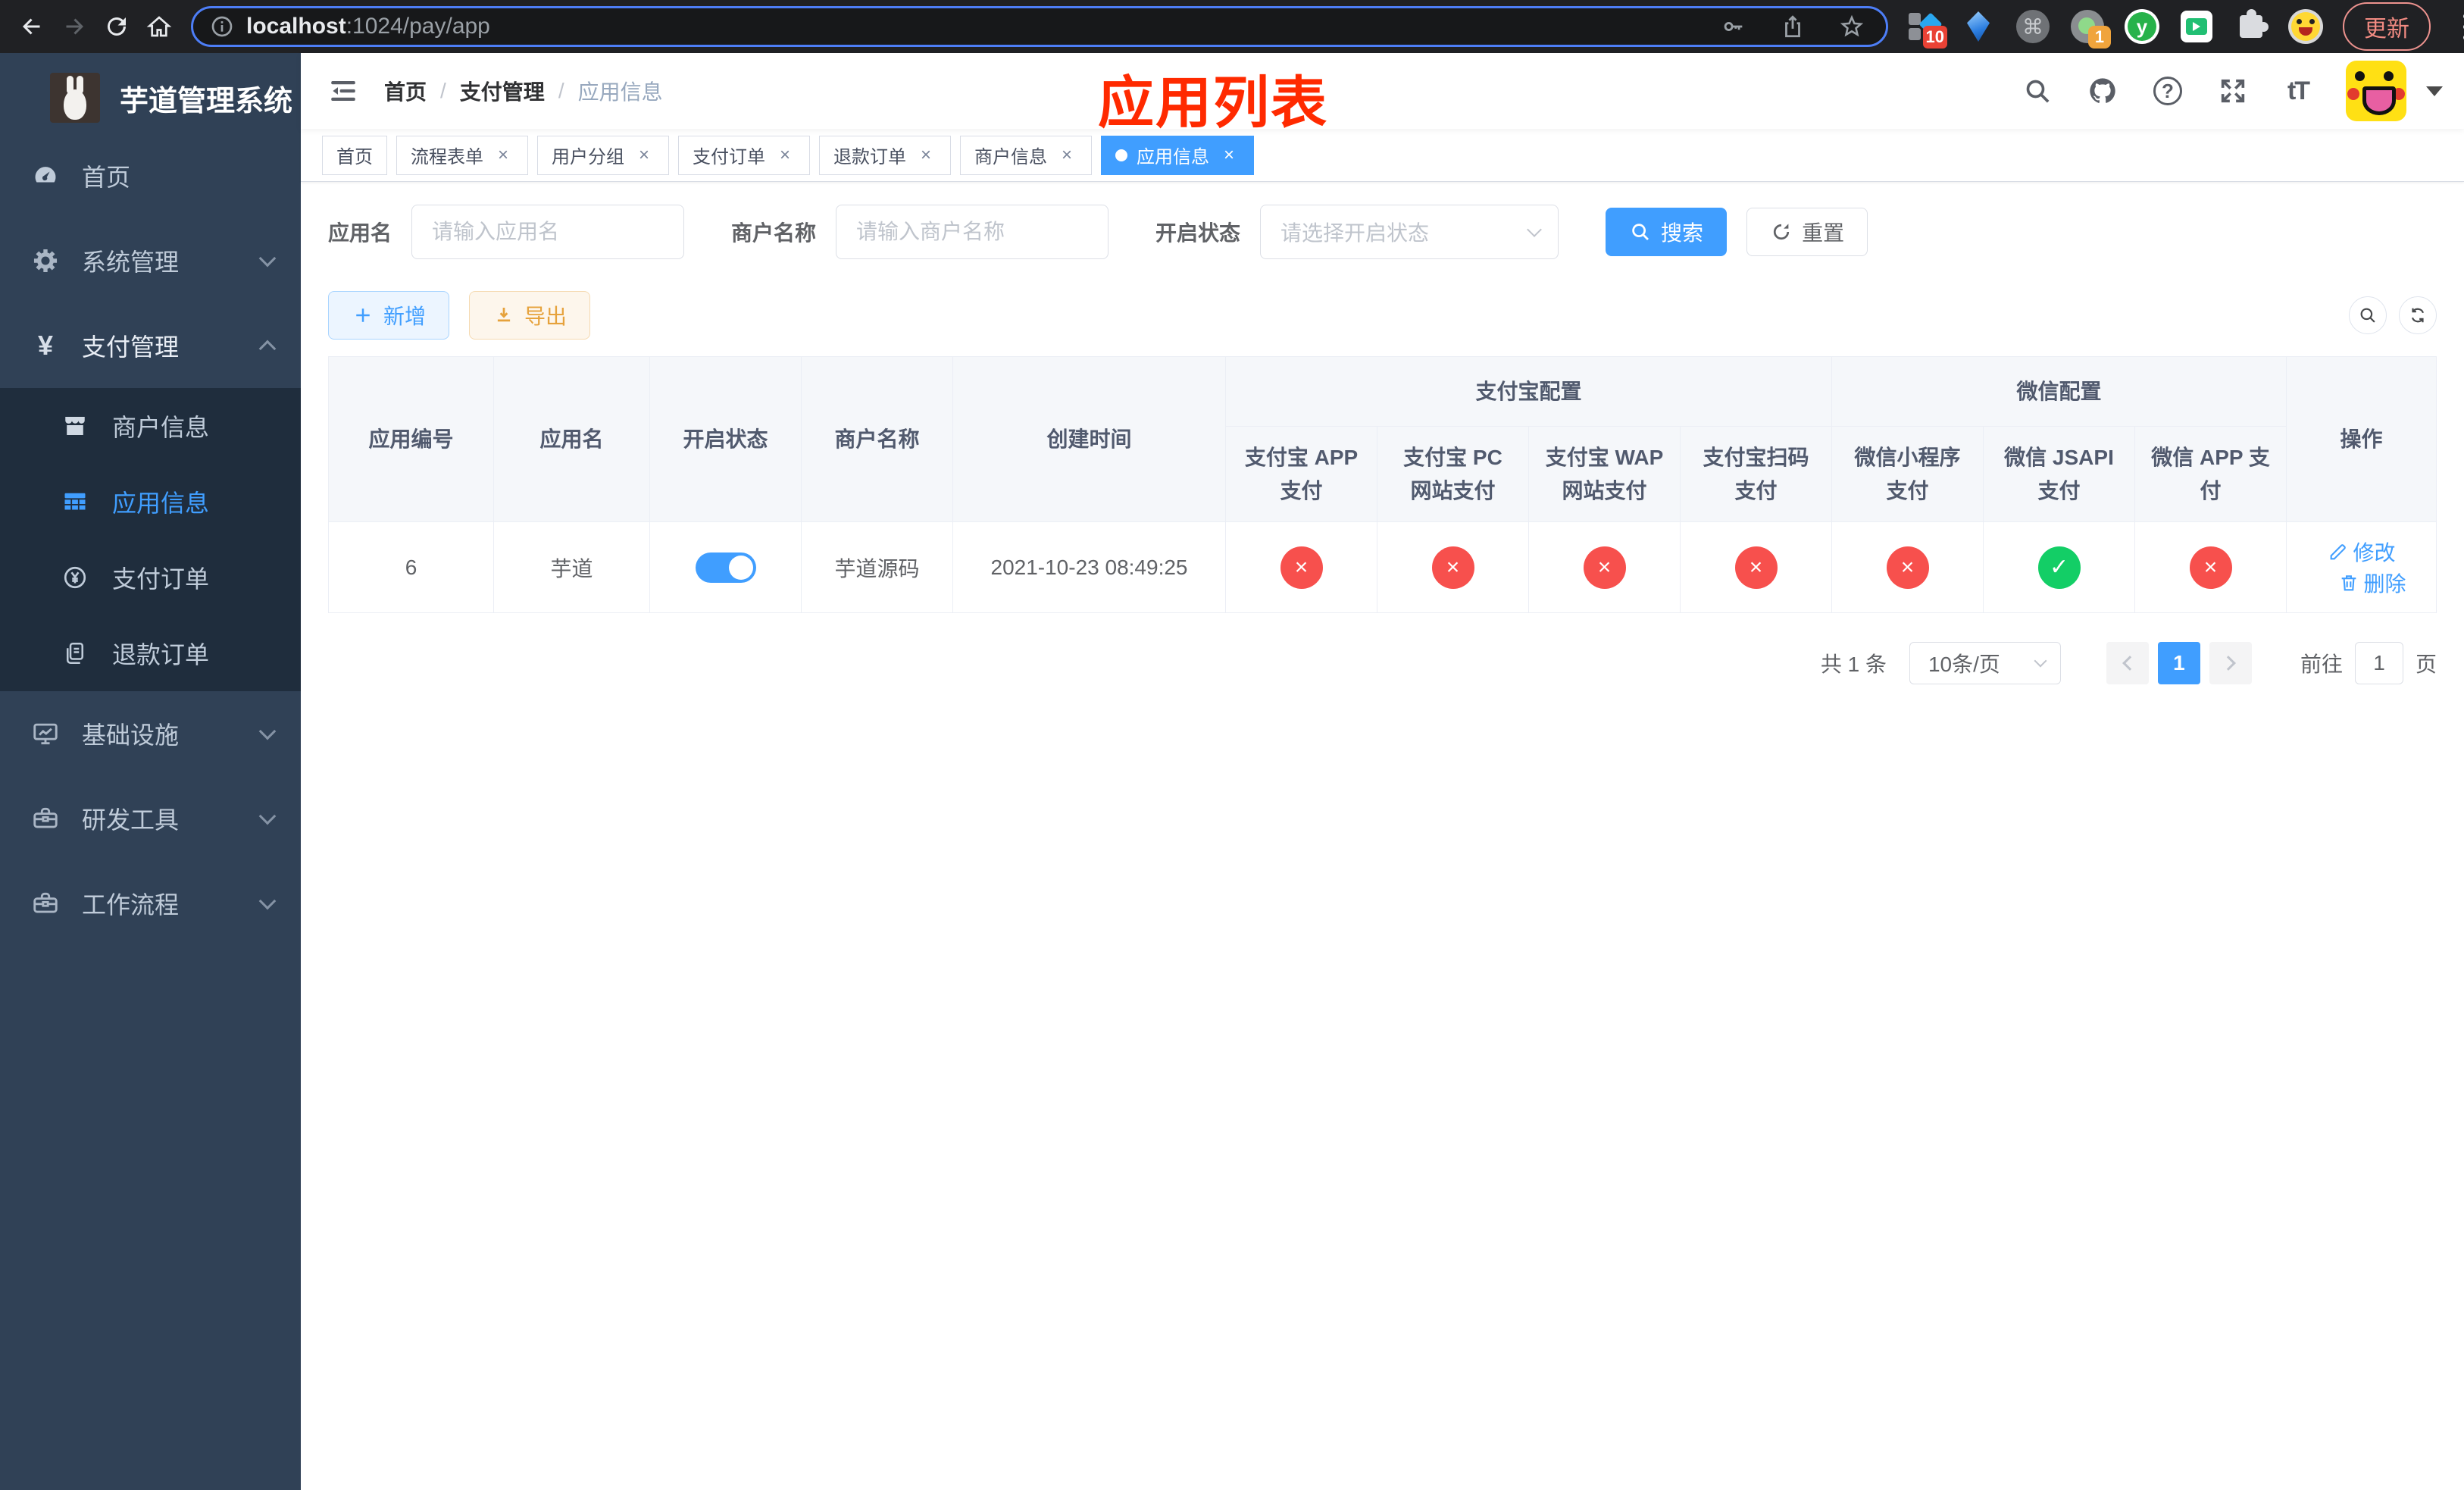 The height and width of the screenshot is (1490, 2464). Describe the element at coordinates (2434, 91) in the screenshot. I see `user-menu-caret-icon` at that location.